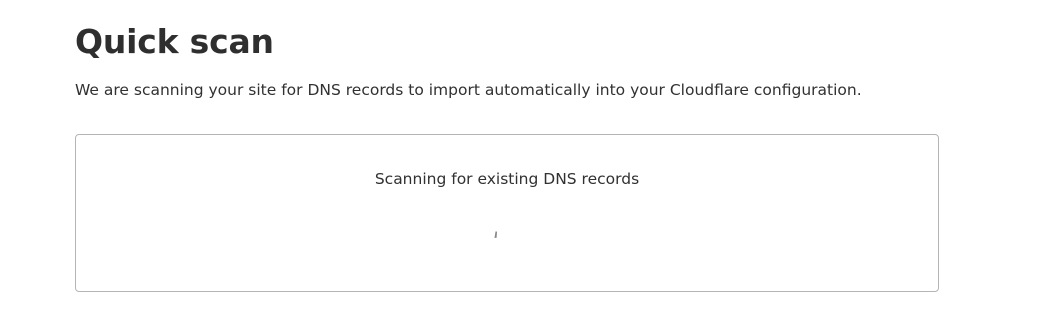  What do you see at coordinates (174, 41) in the screenshot?
I see `page-title: Quick scan` at bounding box center [174, 41].